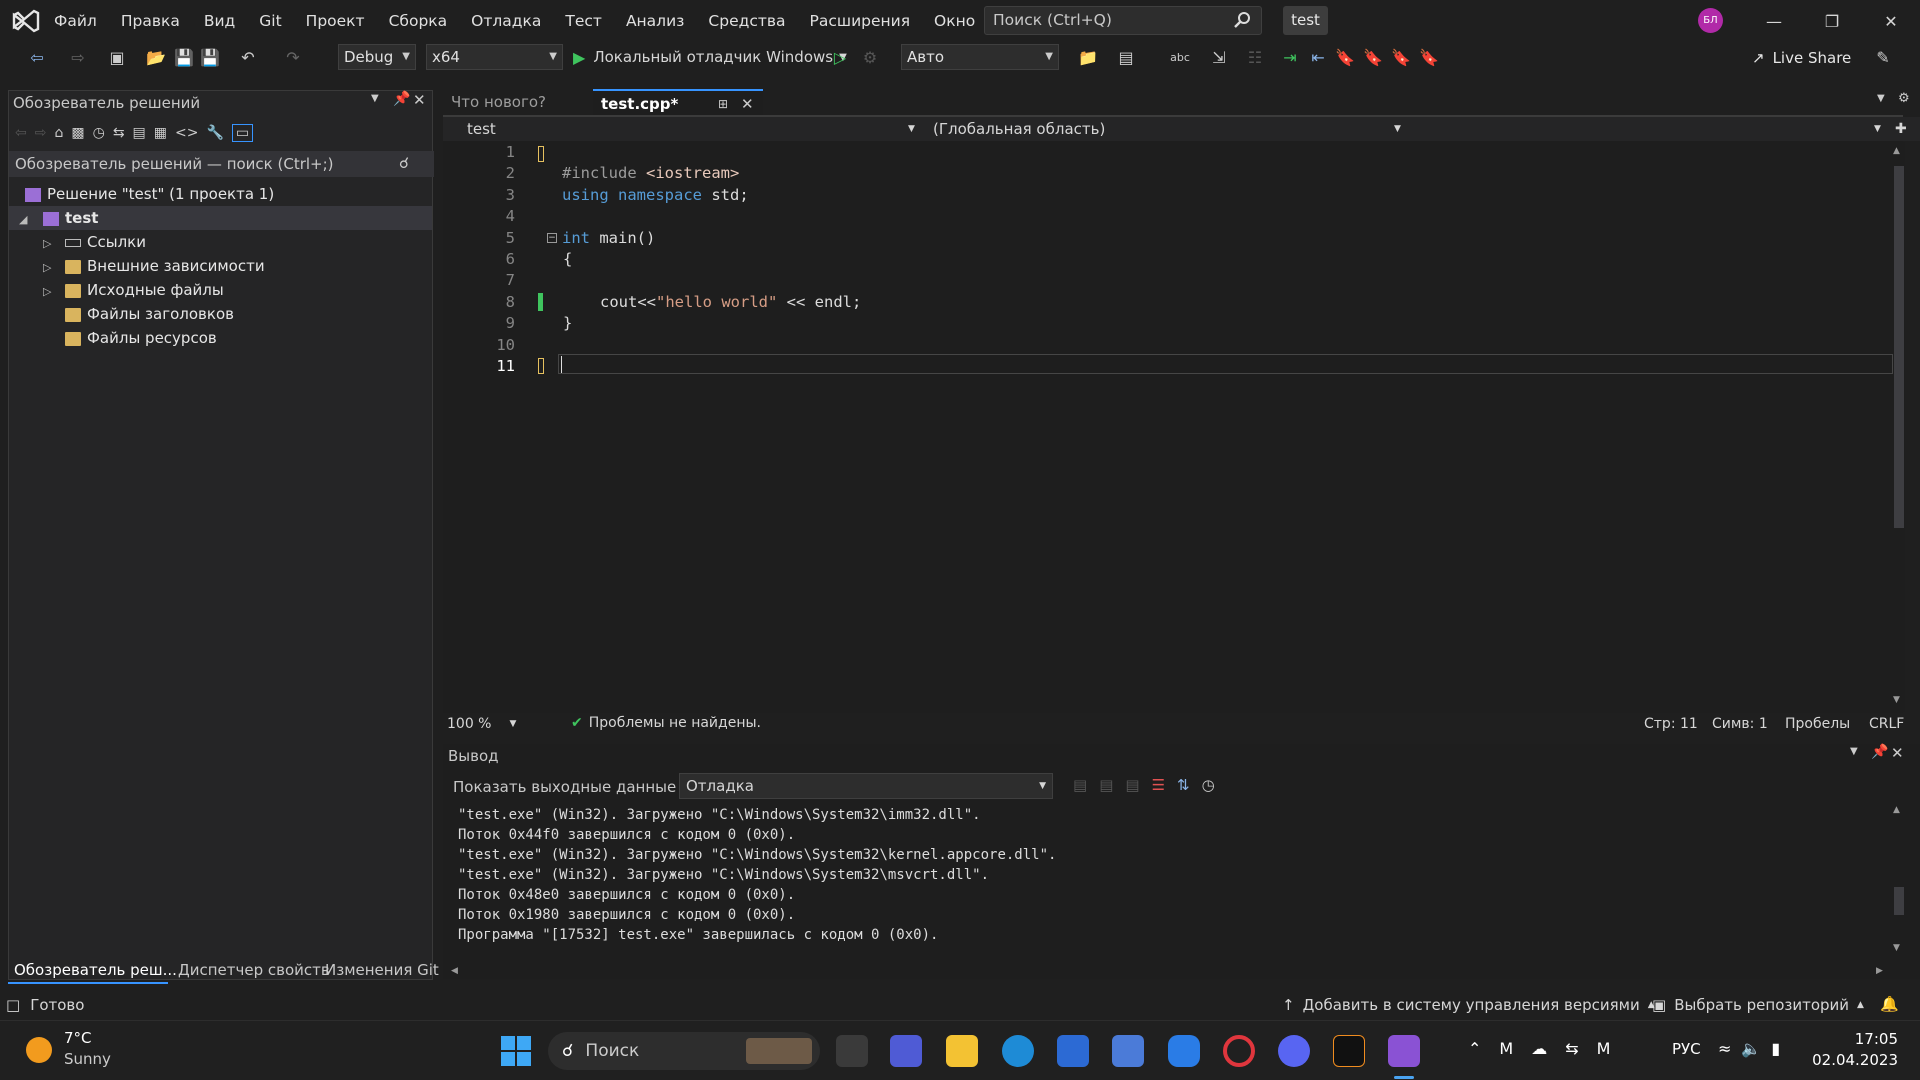  Describe the element at coordinates (78, 1038) in the screenshot. I see `weather-temperature: 7°C` at that location.